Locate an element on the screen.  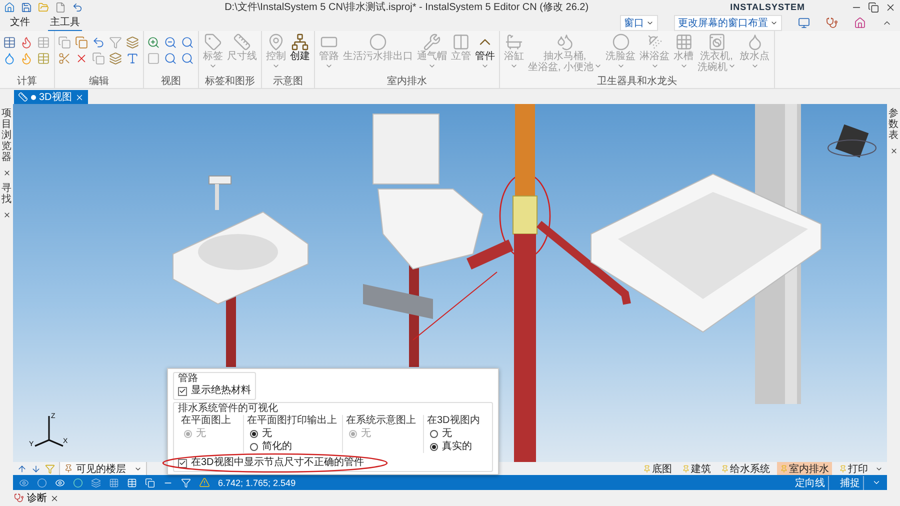
window-title: D:\文件\InstalSystem 5 CN\排水测试.isproj* - InstalSystem 5 Editor CN (修改 26.2) is located at coordinates (407, 7).